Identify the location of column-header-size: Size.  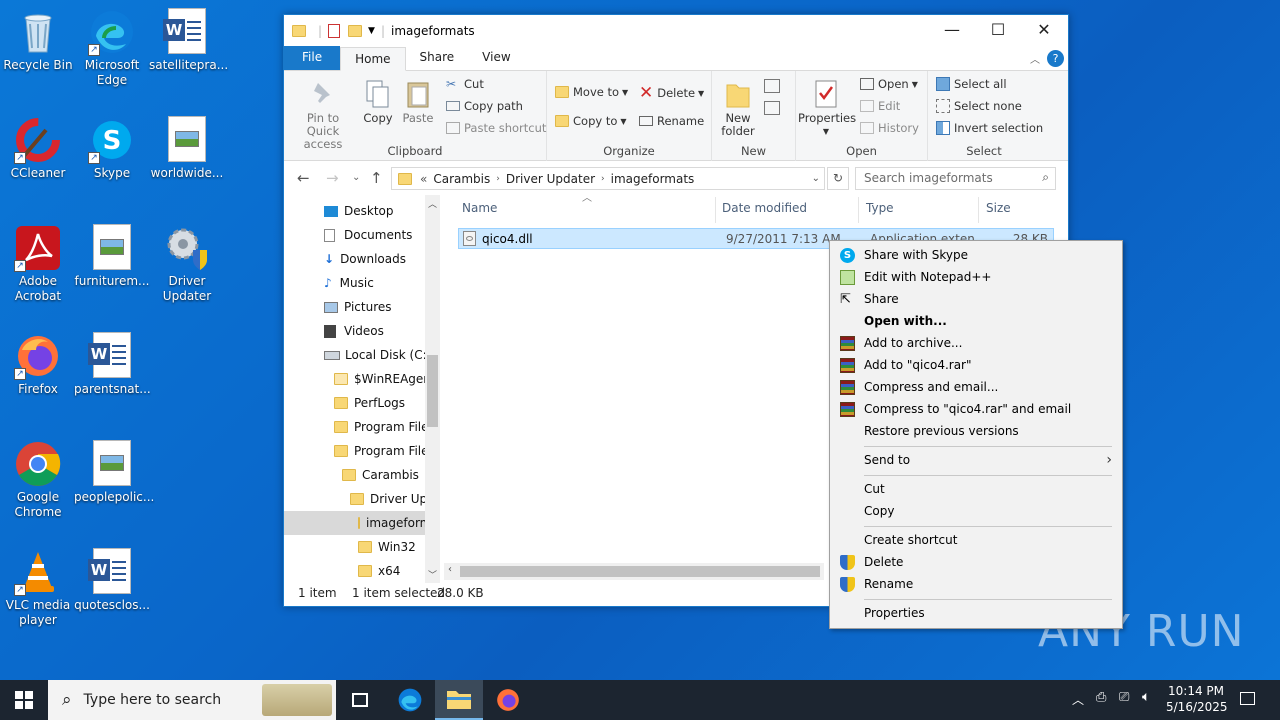
(998, 208).